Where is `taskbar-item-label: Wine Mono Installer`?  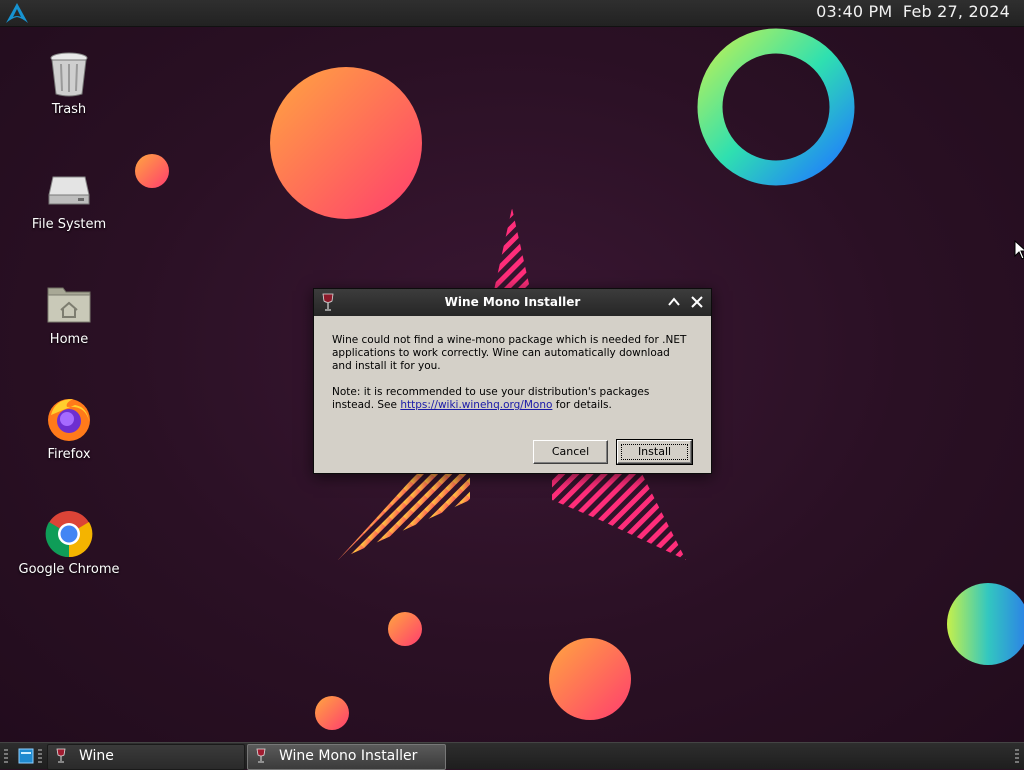
taskbar-item-label: Wine Mono Installer is located at coordinates (348, 756).